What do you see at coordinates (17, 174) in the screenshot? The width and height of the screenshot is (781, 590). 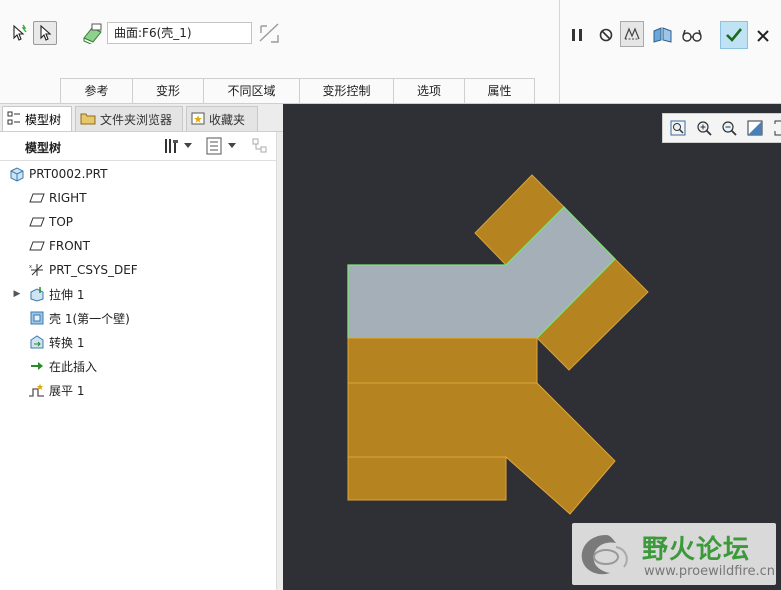 I see `part-icon` at bounding box center [17, 174].